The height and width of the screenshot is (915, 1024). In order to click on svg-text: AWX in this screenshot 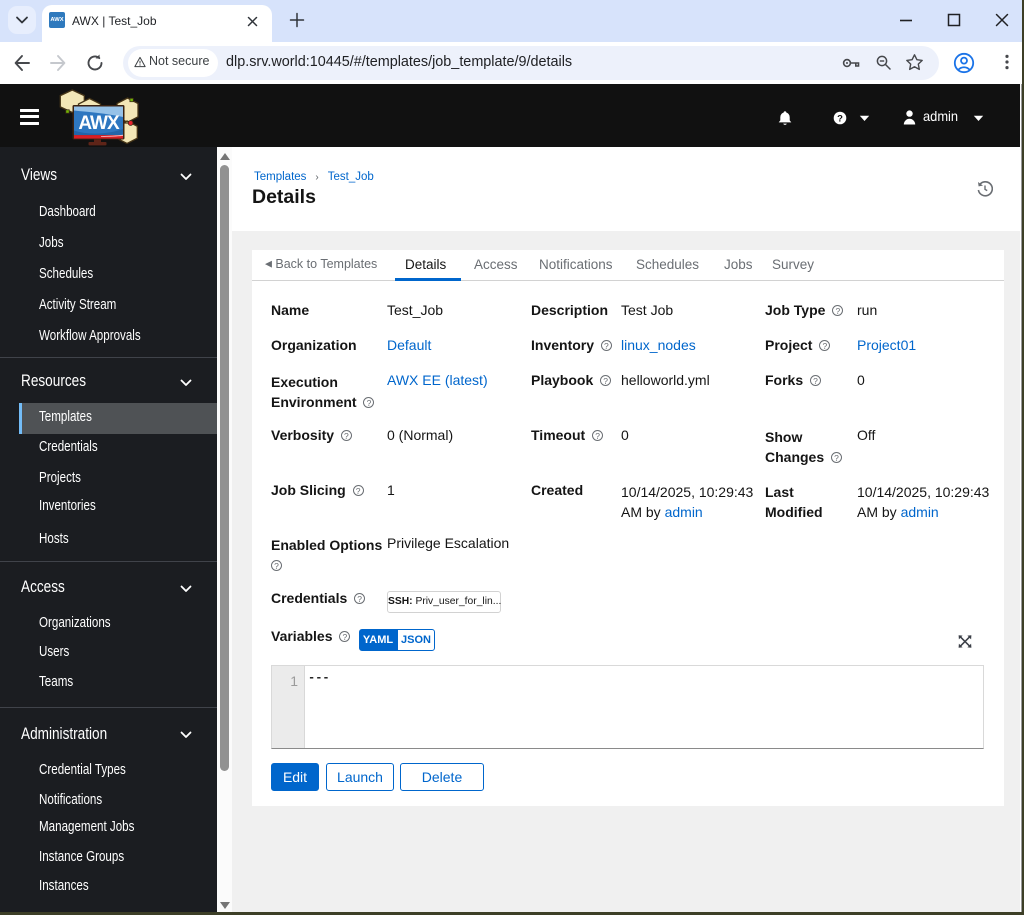, I will do `click(99, 123)`.